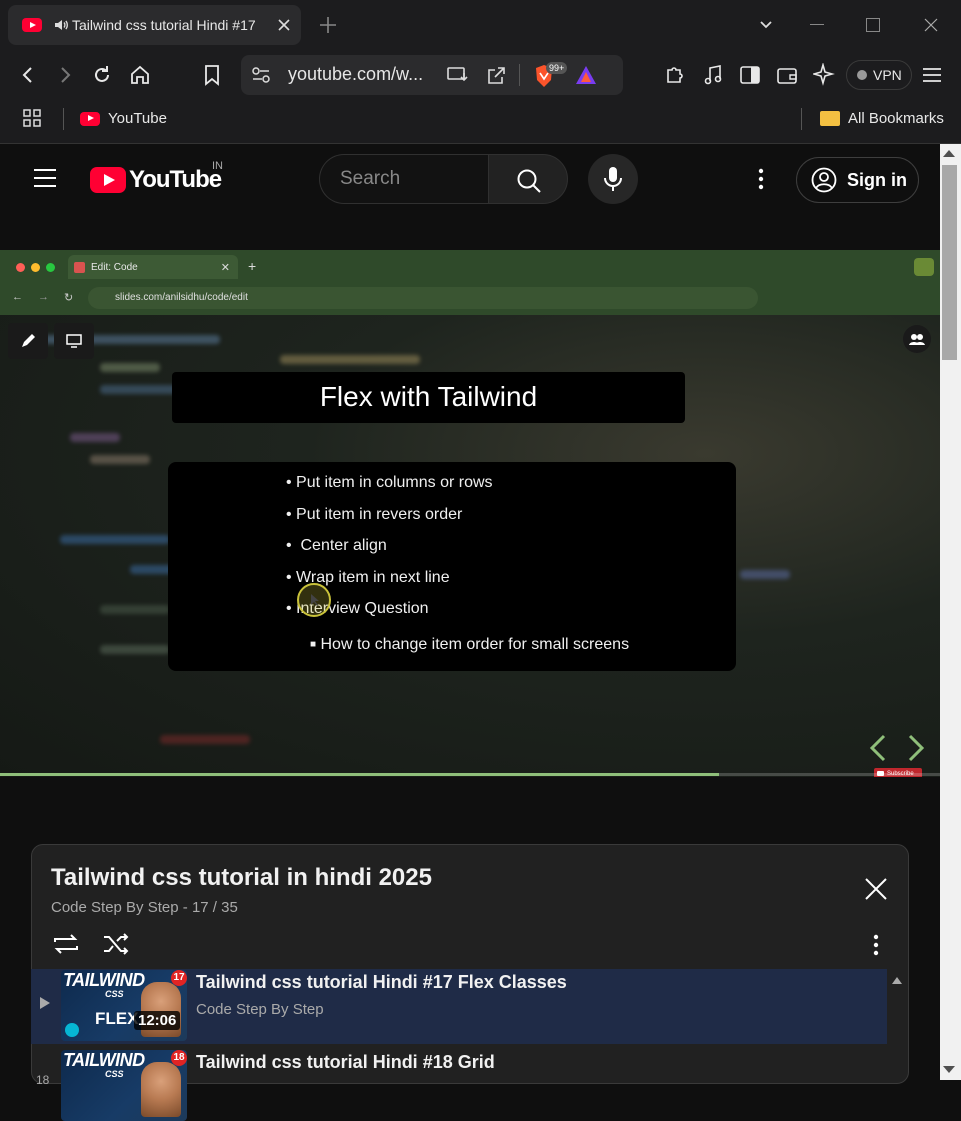 This screenshot has width=961, height=1121. What do you see at coordinates (69, 298) in the screenshot?
I see `video-inner-reload-icon: ↻` at bounding box center [69, 298].